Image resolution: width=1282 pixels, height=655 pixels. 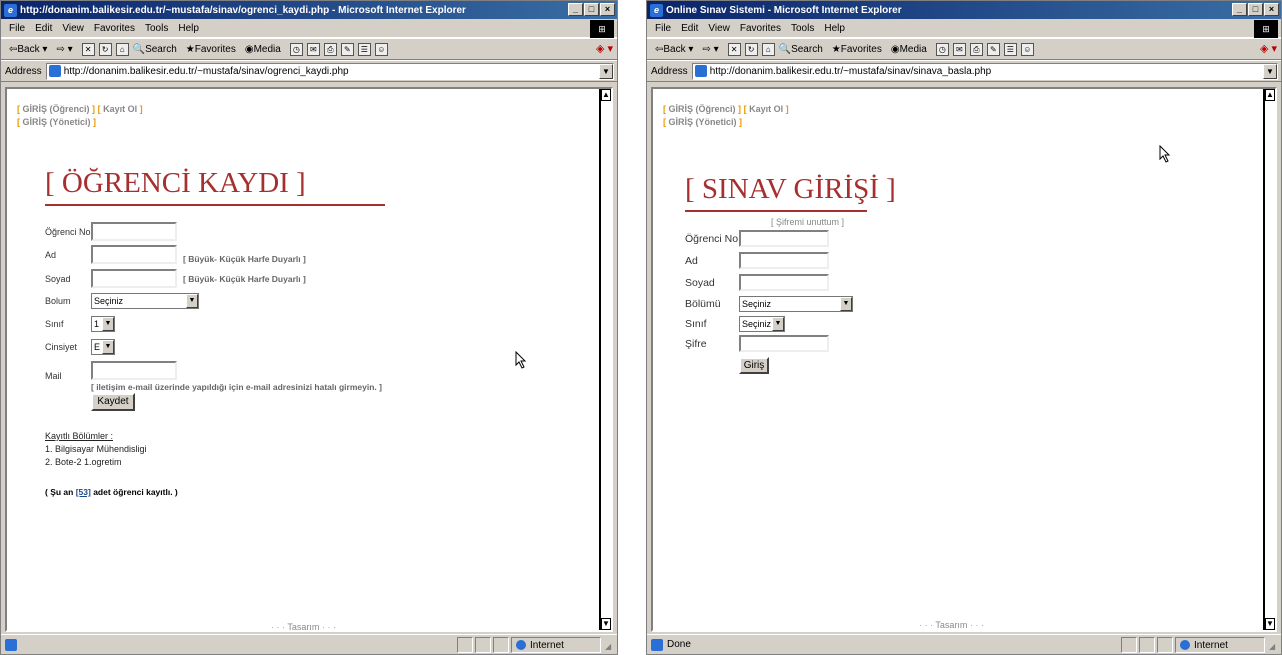 What do you see at coordinates (1220, 645) in the screenshot?
I see `security-zone: Internet` at bounding box center [1220, 645].